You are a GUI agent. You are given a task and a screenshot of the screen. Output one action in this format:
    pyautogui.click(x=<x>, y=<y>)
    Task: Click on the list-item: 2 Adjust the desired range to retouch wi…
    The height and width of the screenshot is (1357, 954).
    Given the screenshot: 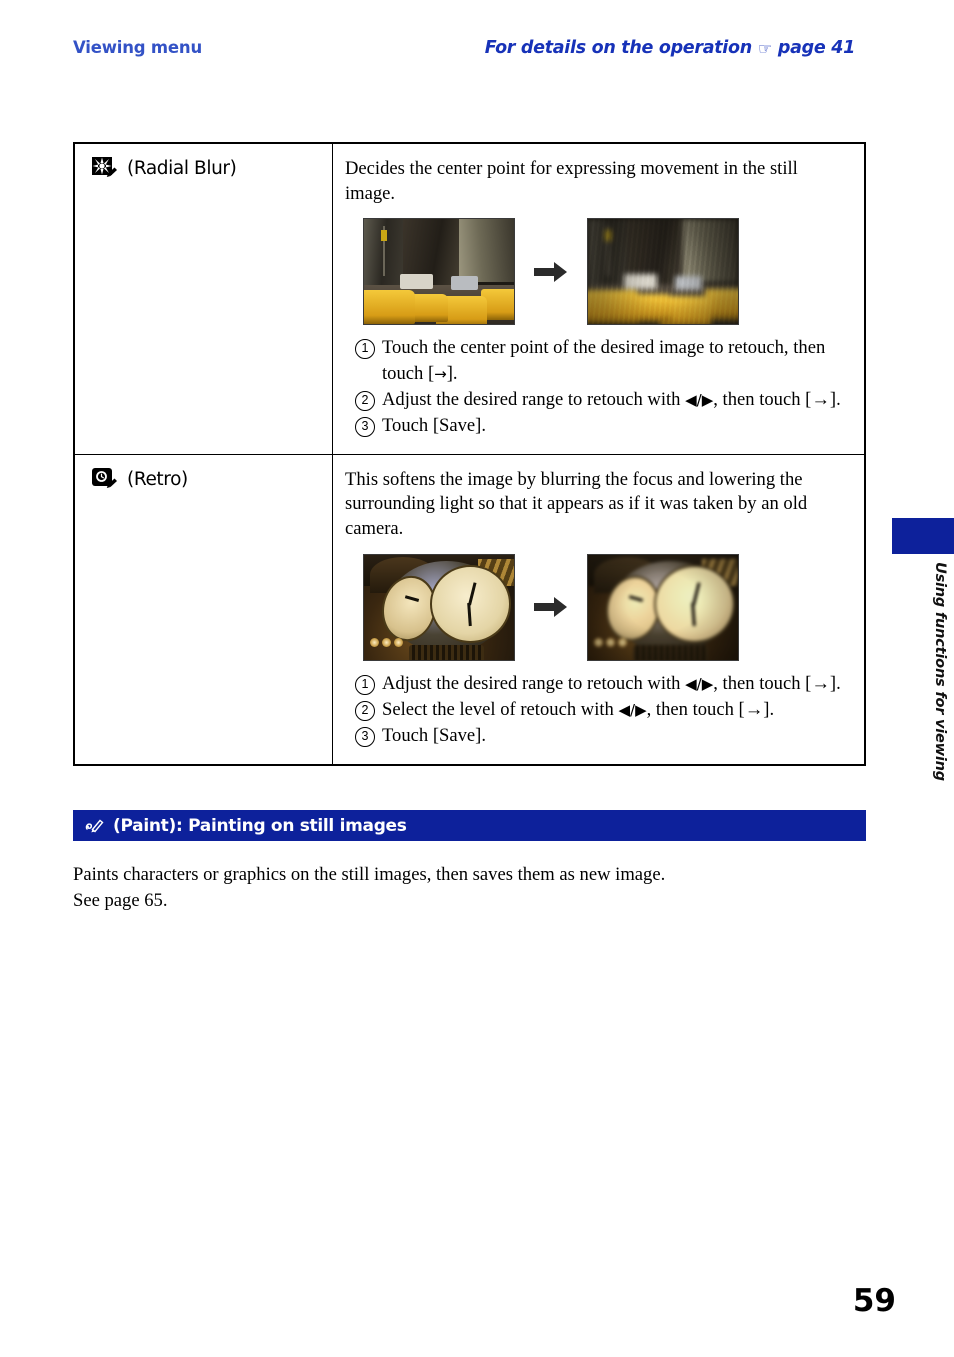 What is the action you would take?
    pyautogui.click(x=599, y=399)
    